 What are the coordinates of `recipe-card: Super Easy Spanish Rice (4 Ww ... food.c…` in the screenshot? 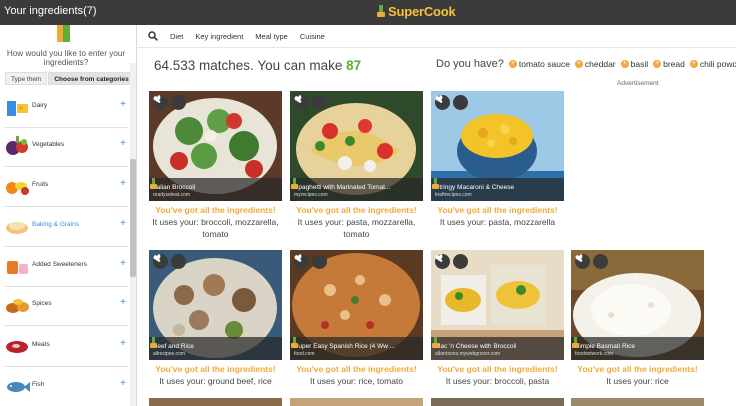 It's located at (356, 318).